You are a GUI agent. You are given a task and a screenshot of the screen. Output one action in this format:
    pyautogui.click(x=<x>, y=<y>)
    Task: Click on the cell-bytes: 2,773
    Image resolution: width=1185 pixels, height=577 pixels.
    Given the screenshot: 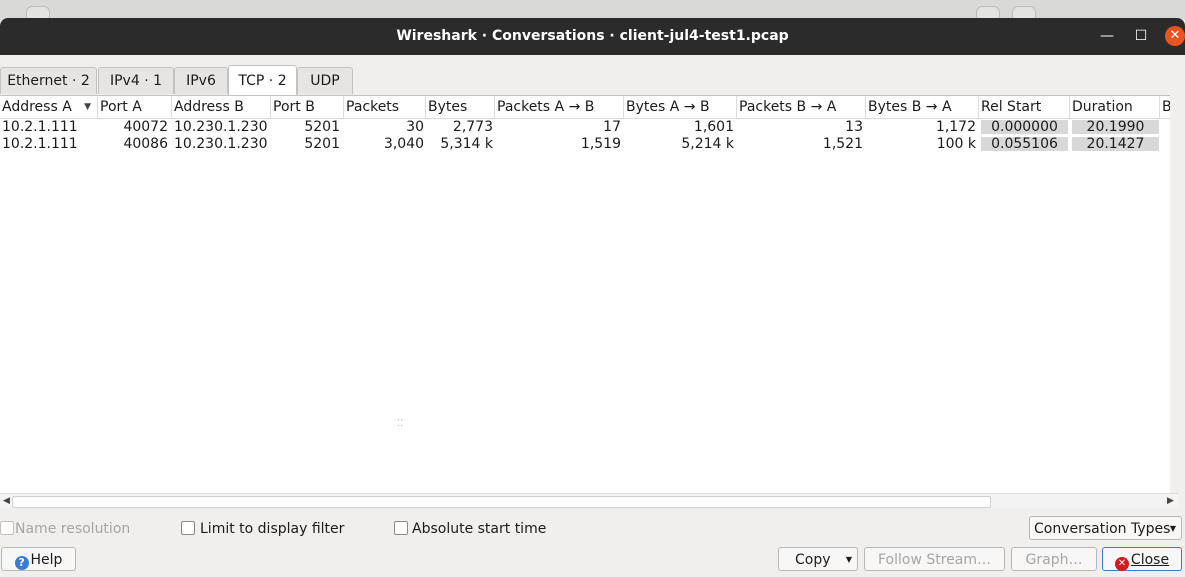 What is the action you would take?
    pyautogui.click(x=472, y=127)
    